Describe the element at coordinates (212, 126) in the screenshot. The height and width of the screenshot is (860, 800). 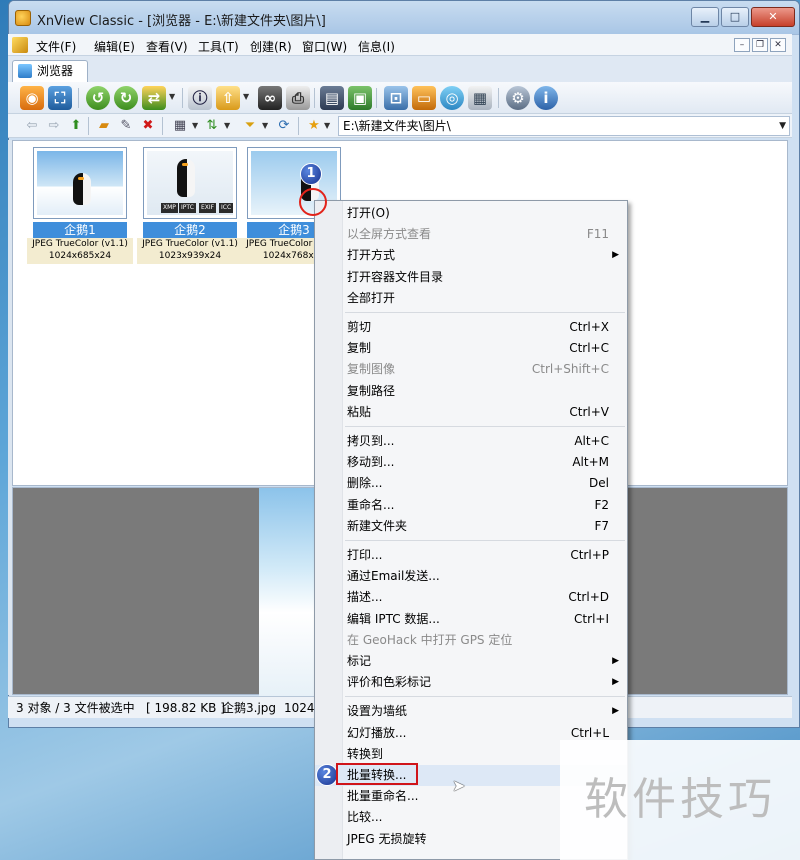
I see `sort-icon: ⇅` at that location.